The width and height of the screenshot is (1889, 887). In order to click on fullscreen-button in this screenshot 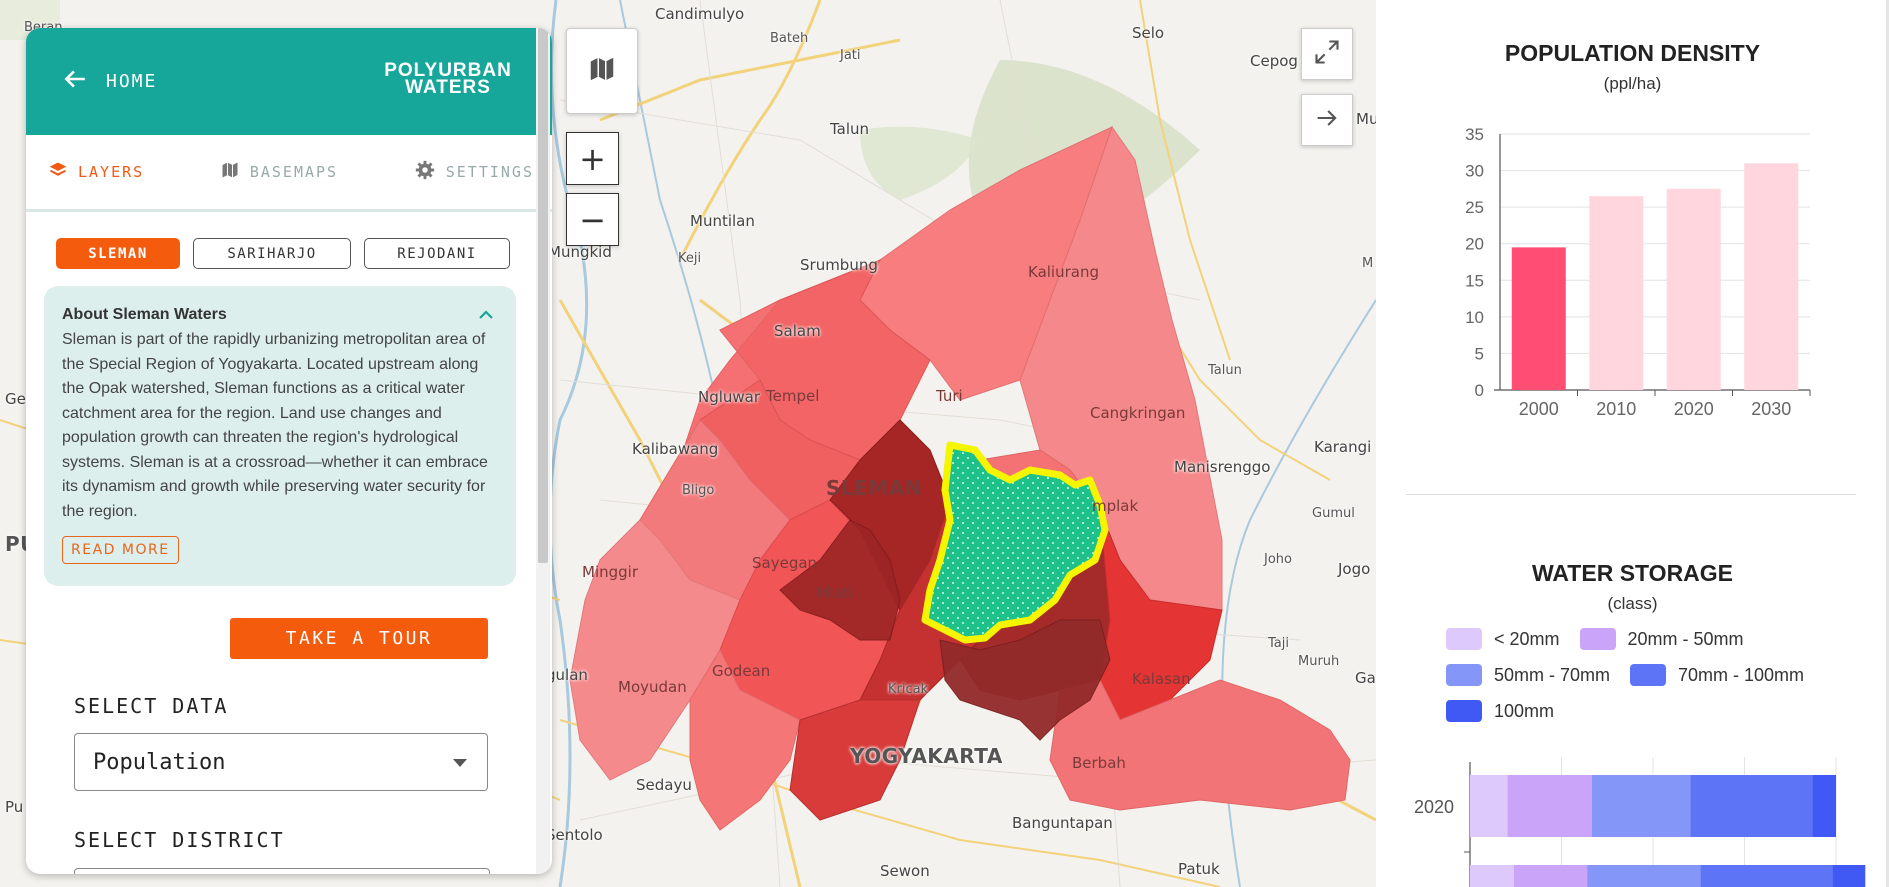, I will do `click(1327, 54)`.